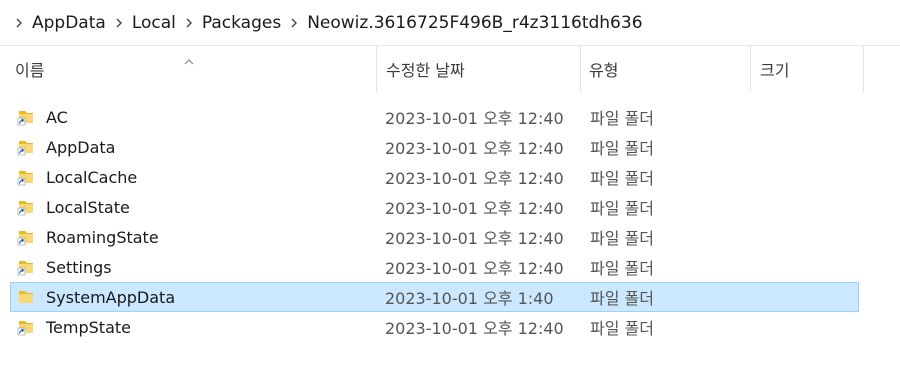 This screenshot has width=900, height=380. Describe the element at coordinates (474, 23) in the screenshot. I see `breadcrumb-item-current: Neowiz.3616725F496B_r4z3116tdh636` at that location.